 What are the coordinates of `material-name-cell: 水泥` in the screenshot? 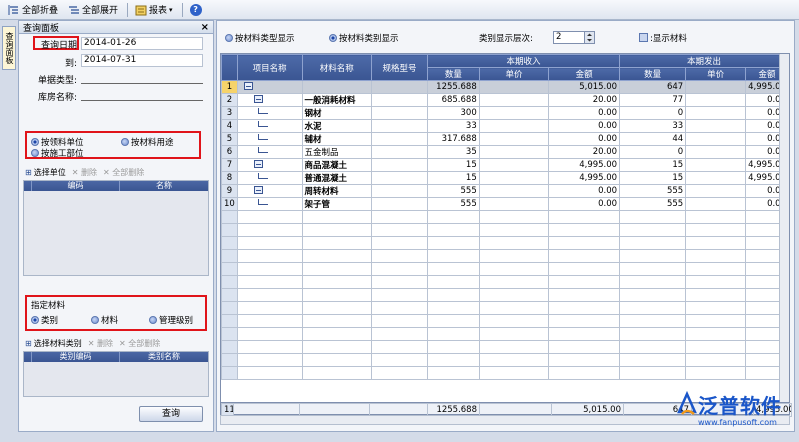 It's located at (336, 126).